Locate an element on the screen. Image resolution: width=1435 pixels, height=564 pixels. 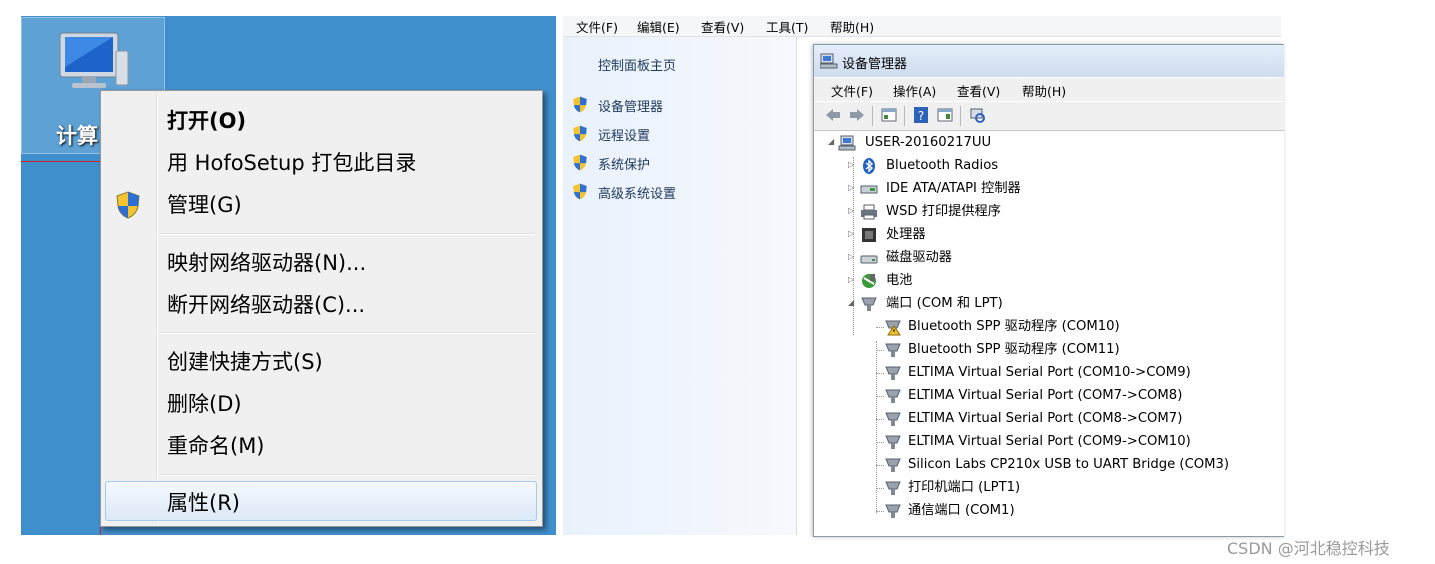
menu-item-open: 打开(O) is located at coordinates (206, 120).